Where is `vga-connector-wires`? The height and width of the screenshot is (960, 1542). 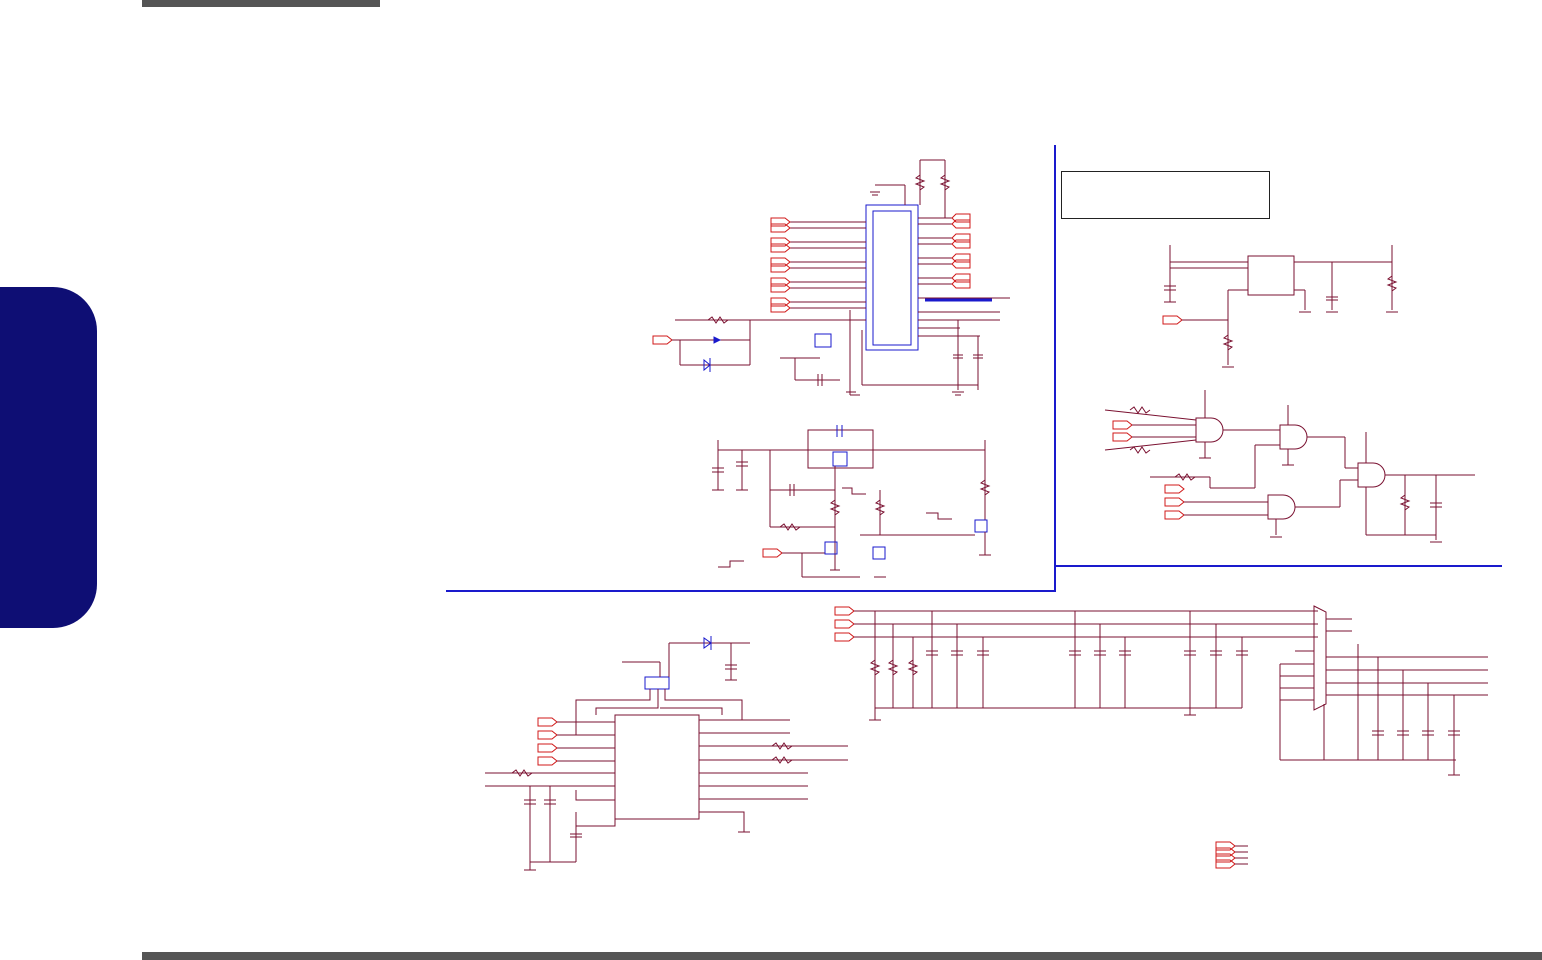 vga-connector-wires is located at coordinates (1383, 697).